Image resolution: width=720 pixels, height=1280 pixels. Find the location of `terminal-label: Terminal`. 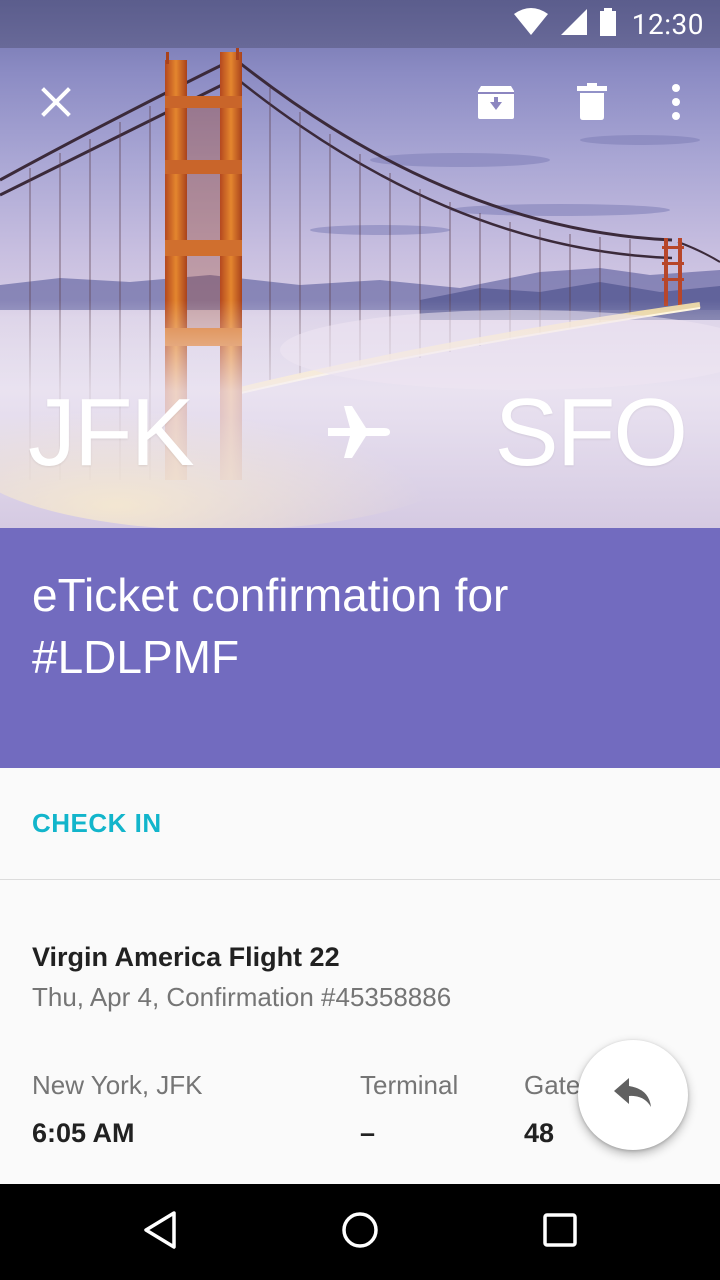

terminal-label: Terminal is located at coordinates (409, 1085).